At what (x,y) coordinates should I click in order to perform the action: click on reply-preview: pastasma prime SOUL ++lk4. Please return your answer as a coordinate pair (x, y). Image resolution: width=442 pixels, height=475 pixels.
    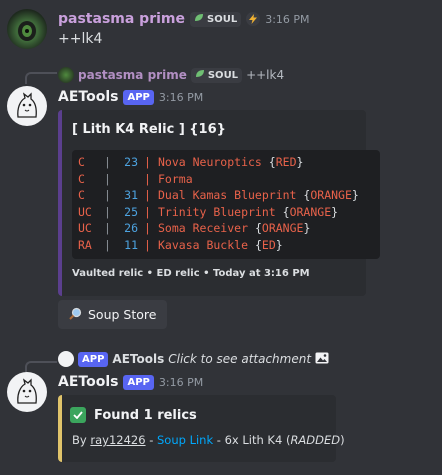
    Looking at the image, I should click on (171, 75).